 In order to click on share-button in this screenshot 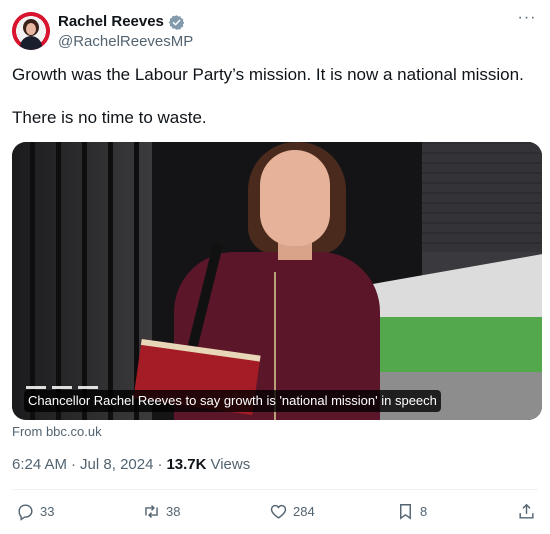, I will do `click(526, 511)`.